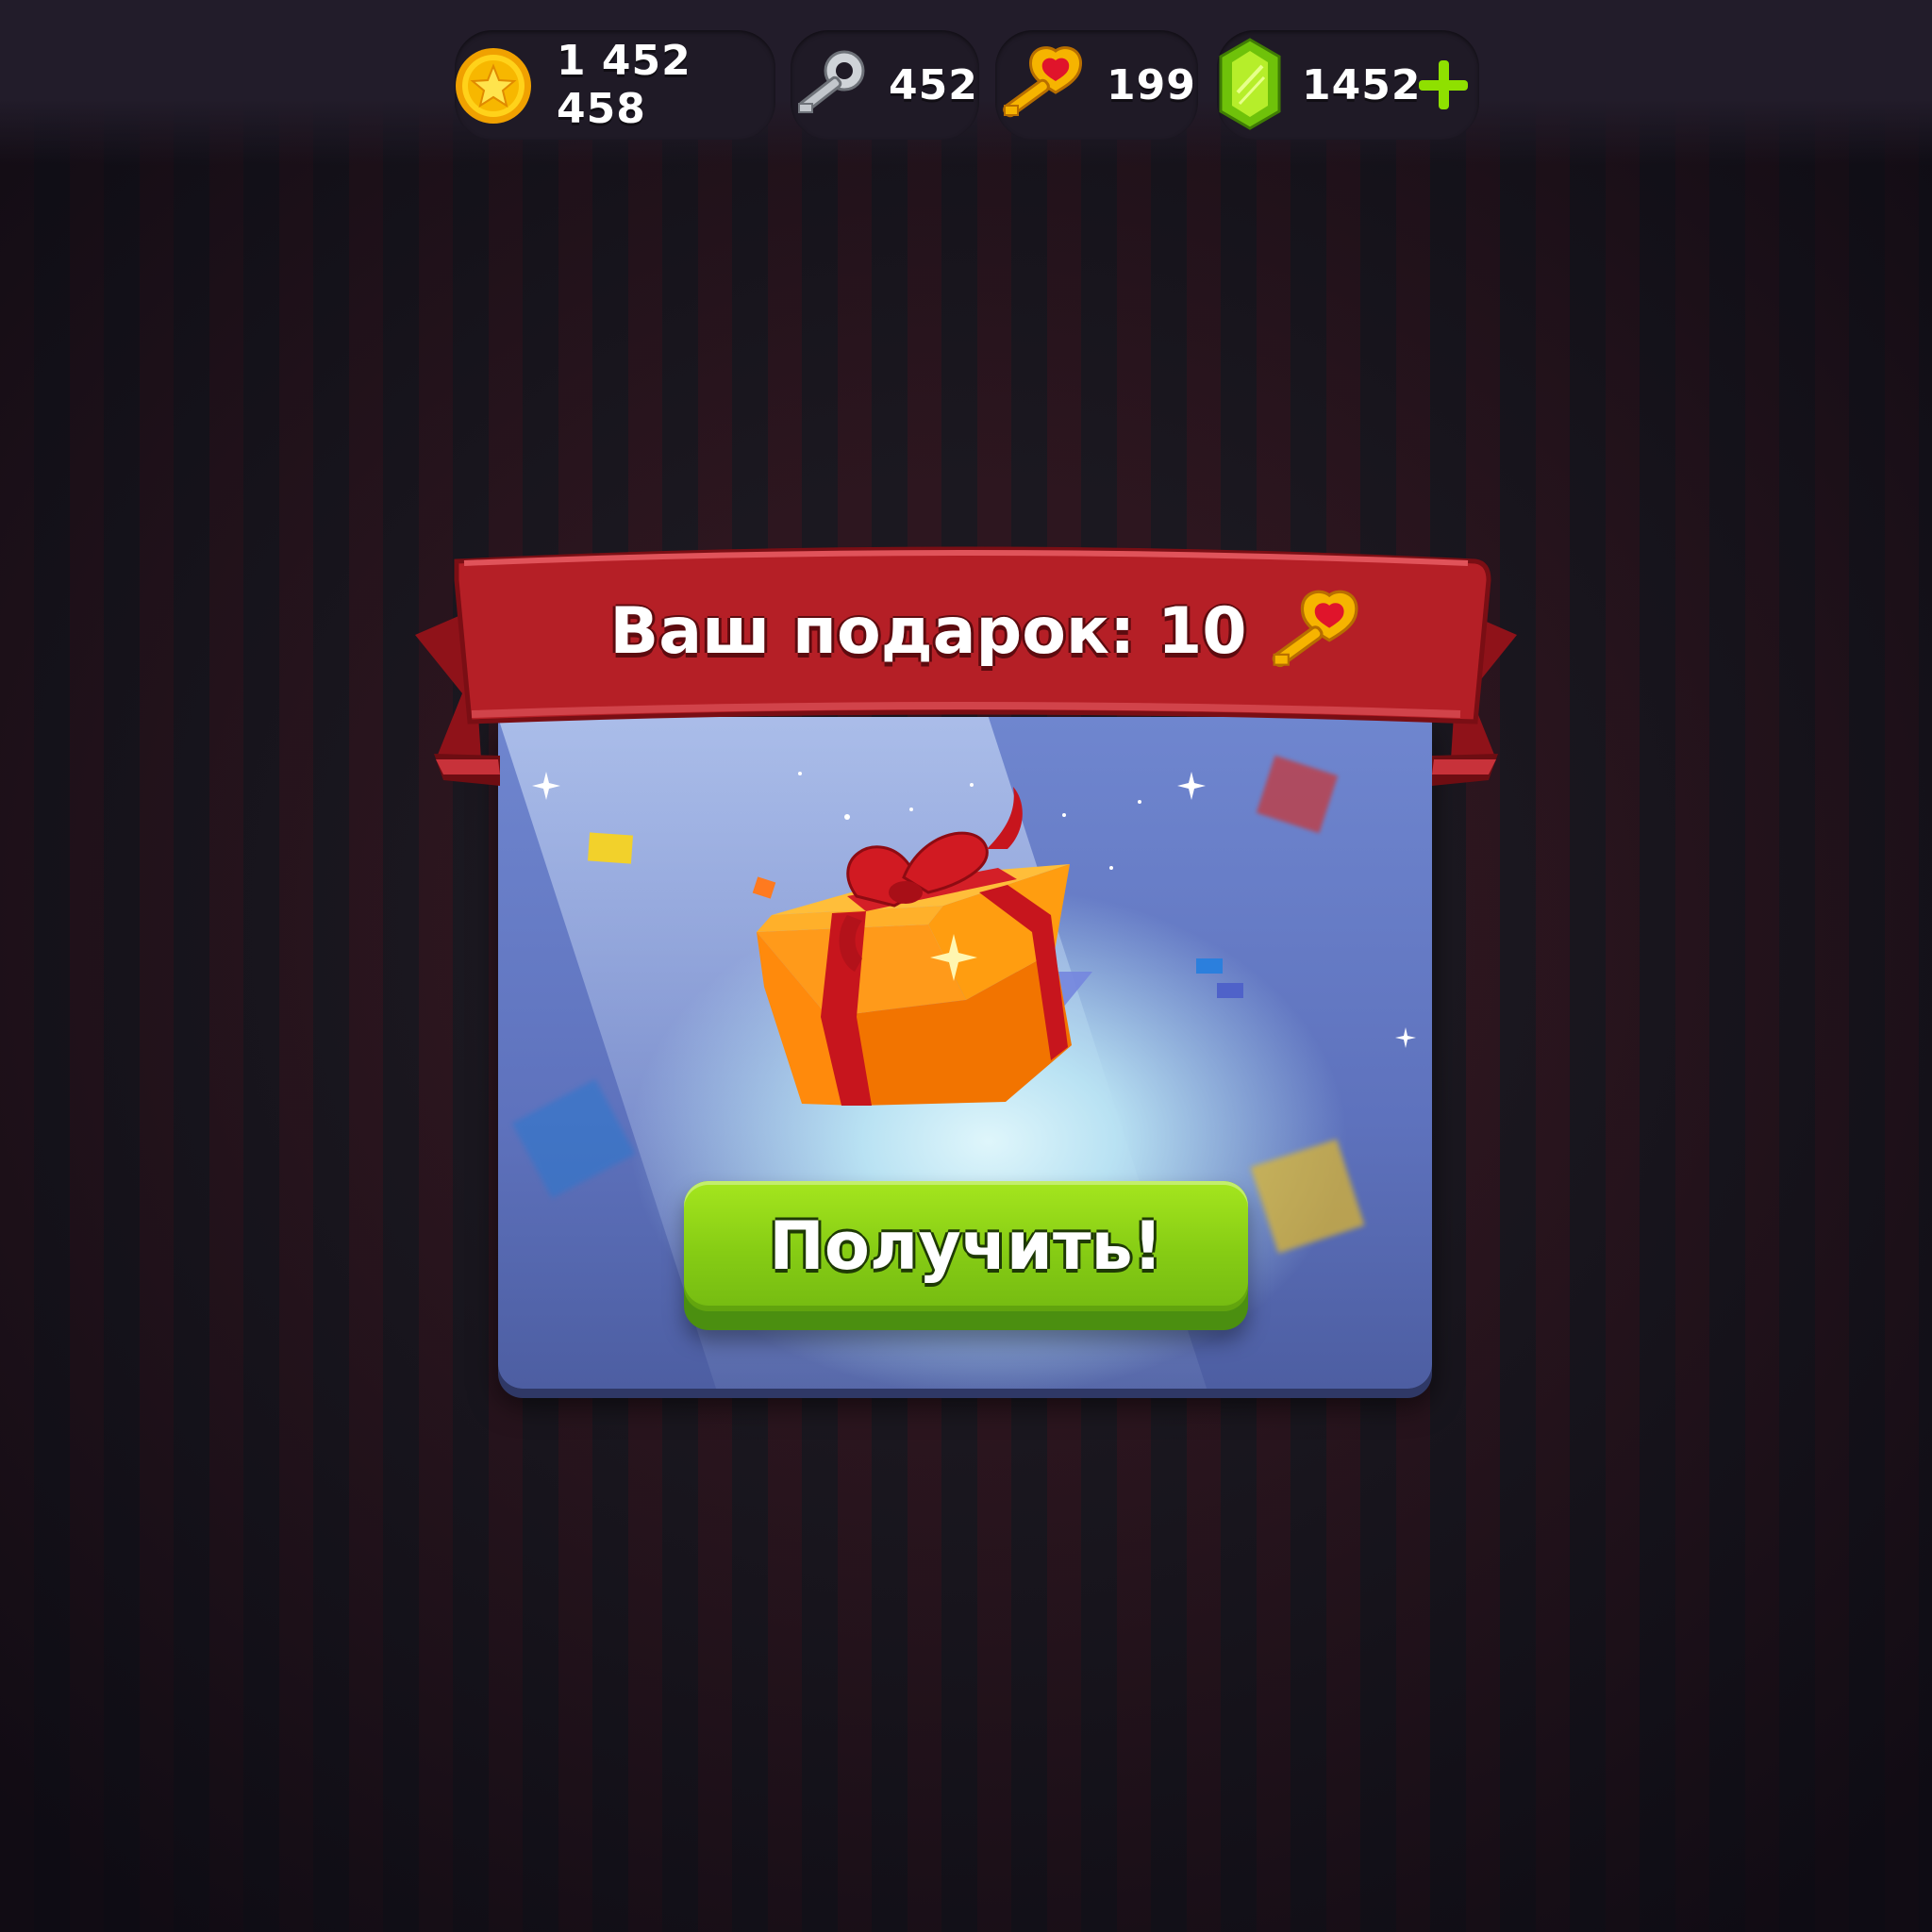 The image size is (1932, 1932). Describe the element at coordinates (1362, 85) in the screenshot. I see `gems-value: 1452` at that location.